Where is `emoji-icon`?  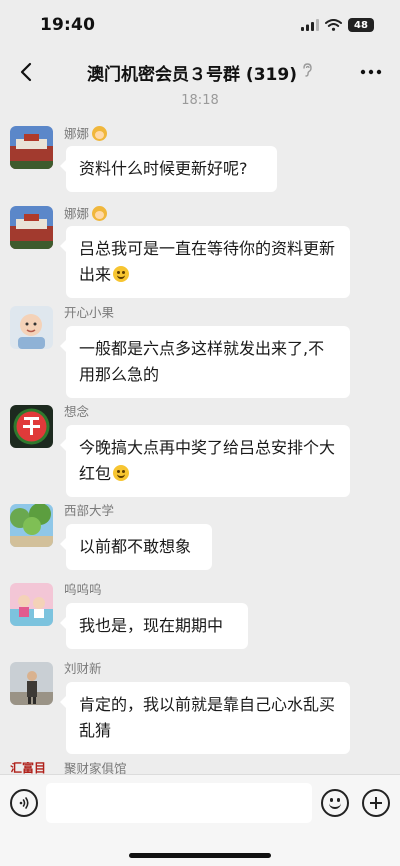
emoji-icon is located at coordinates (335, 803).